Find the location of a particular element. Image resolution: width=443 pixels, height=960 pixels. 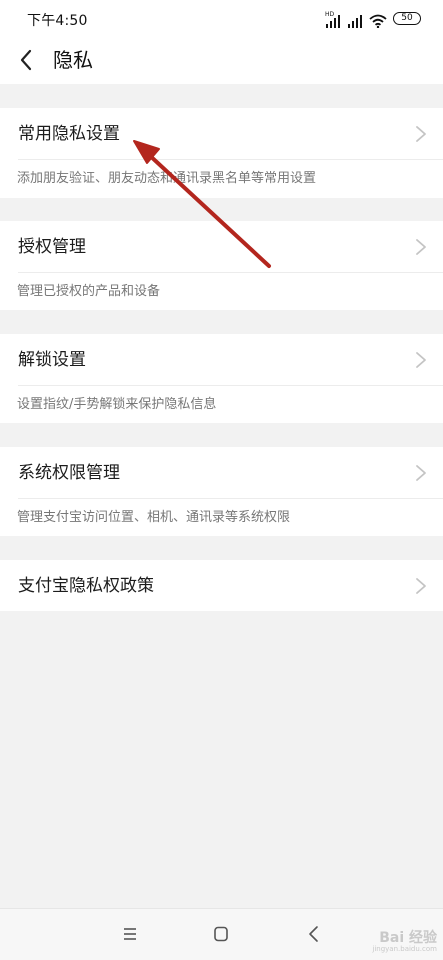

setting-item-label: 支付宝隐私权政策 is located at coordinates (86, 586).